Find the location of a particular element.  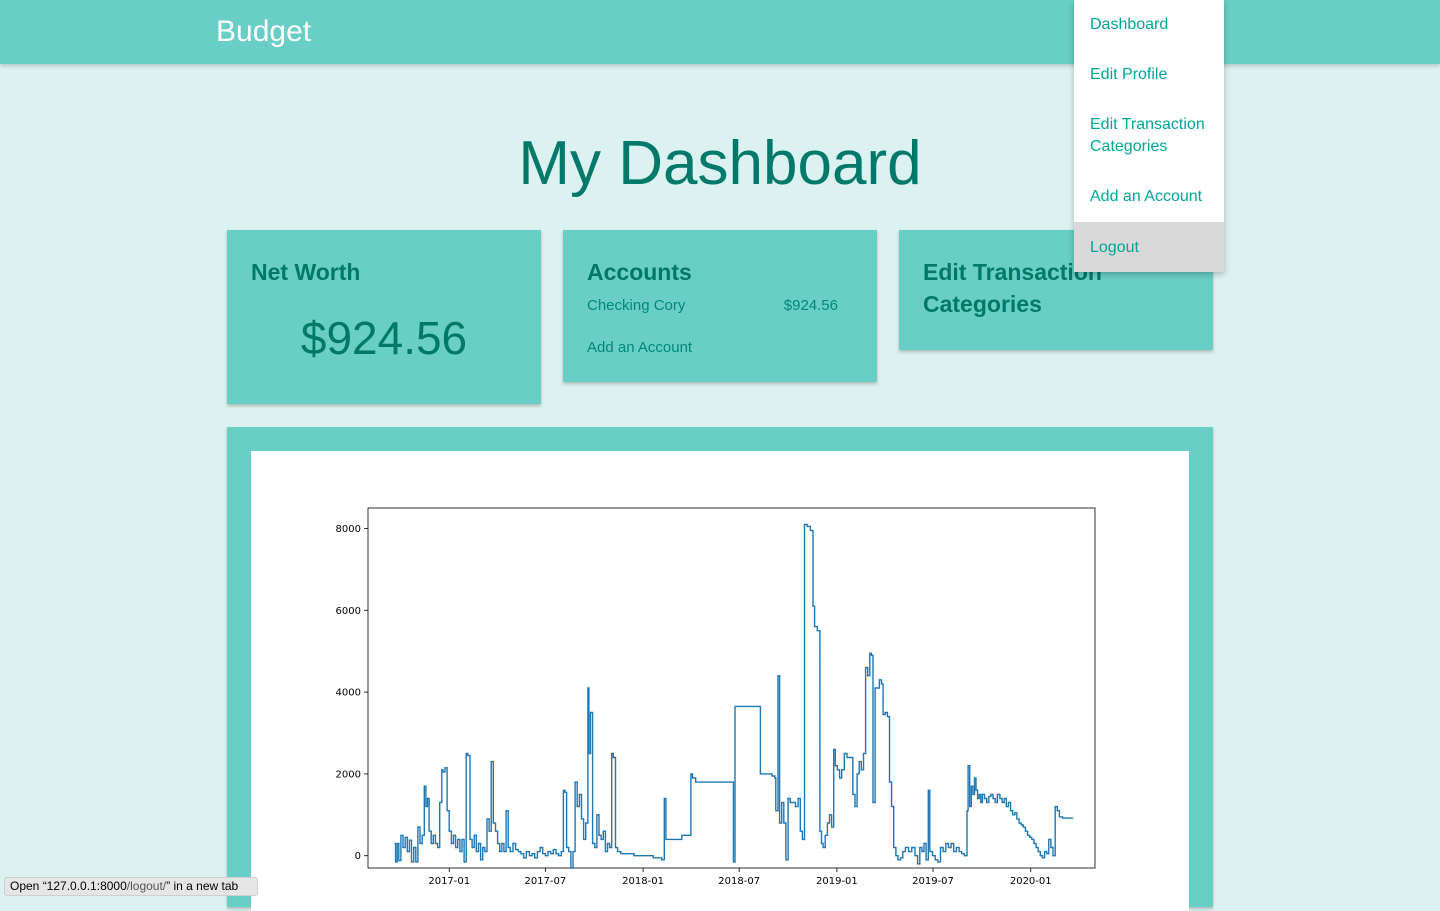

add-account-link: Add an Account is located at coordinates (639, 348).